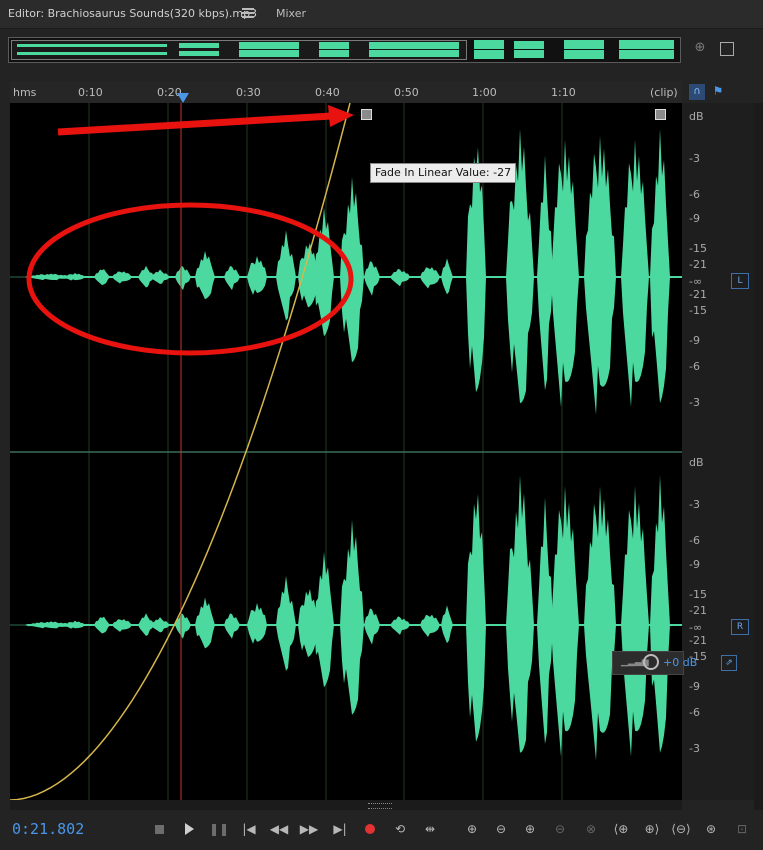  What do you see at coordinates (740, 627) in the screenshot?
I see `right-channel-toggle: R` at bounding box center [740, 627].